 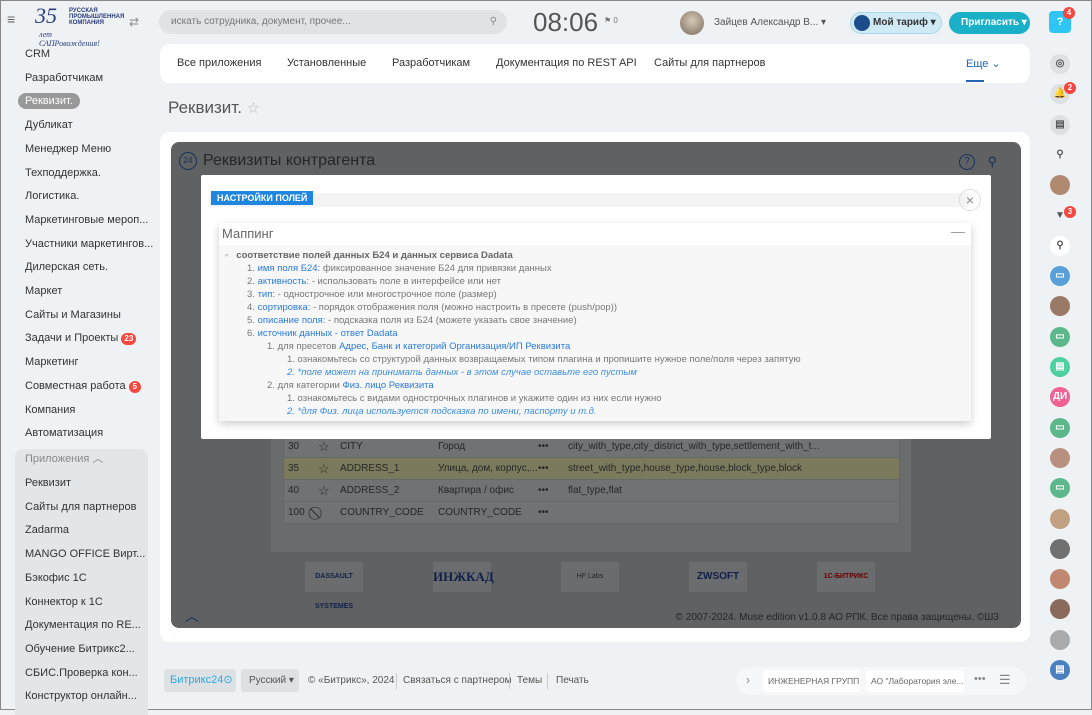 What do you see at coordinates (51, 362) in the screenshot?
I see `sidebar-item: Маркетинг` at bounding box center [51, 362].